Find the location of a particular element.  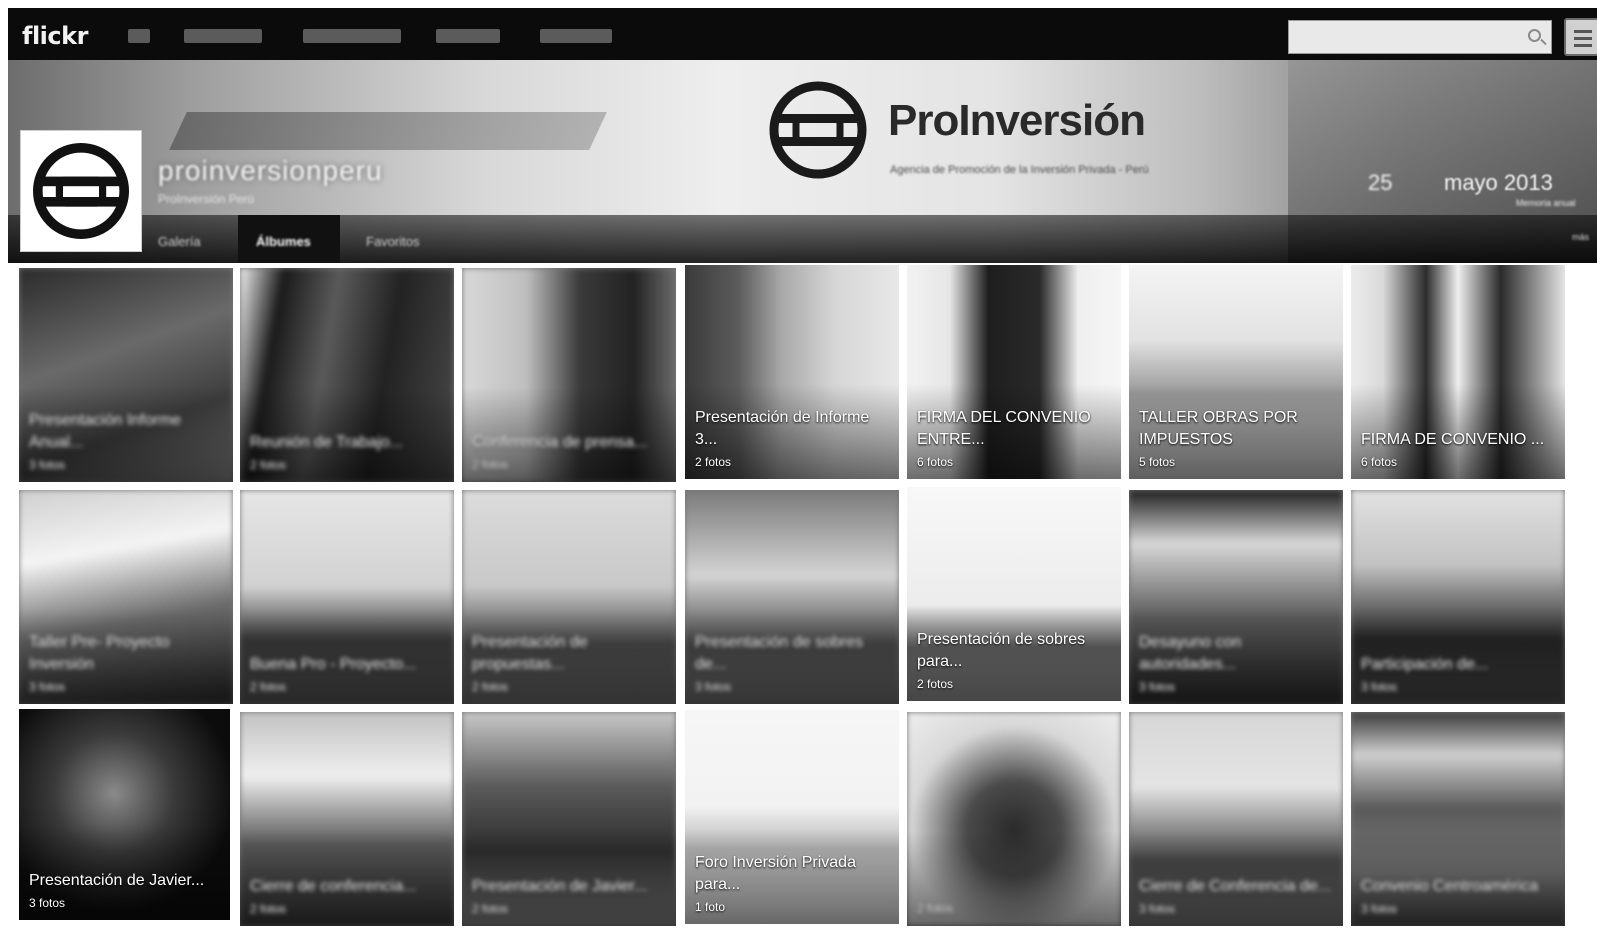

album-tile: Convenio Centroamérica 3 fotos is located at coordinates (1458, 819).